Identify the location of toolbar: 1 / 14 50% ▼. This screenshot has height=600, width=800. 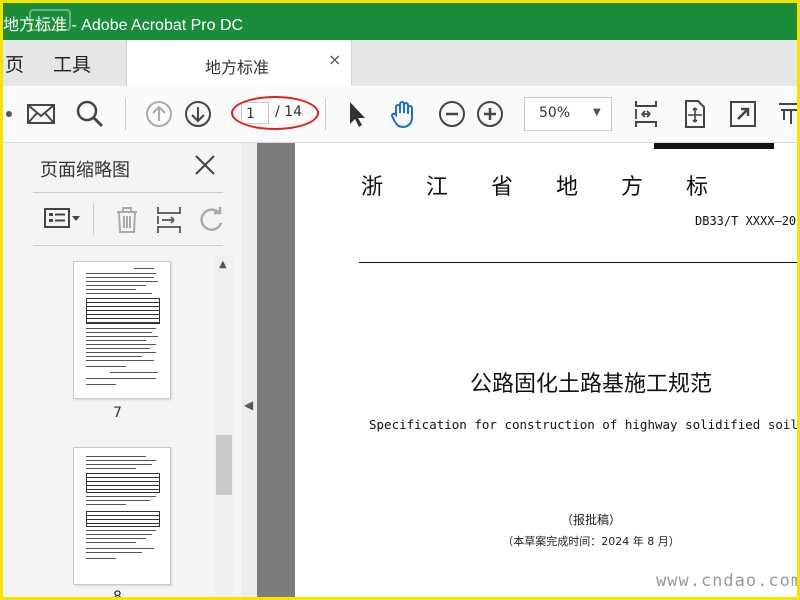
(400, 114).